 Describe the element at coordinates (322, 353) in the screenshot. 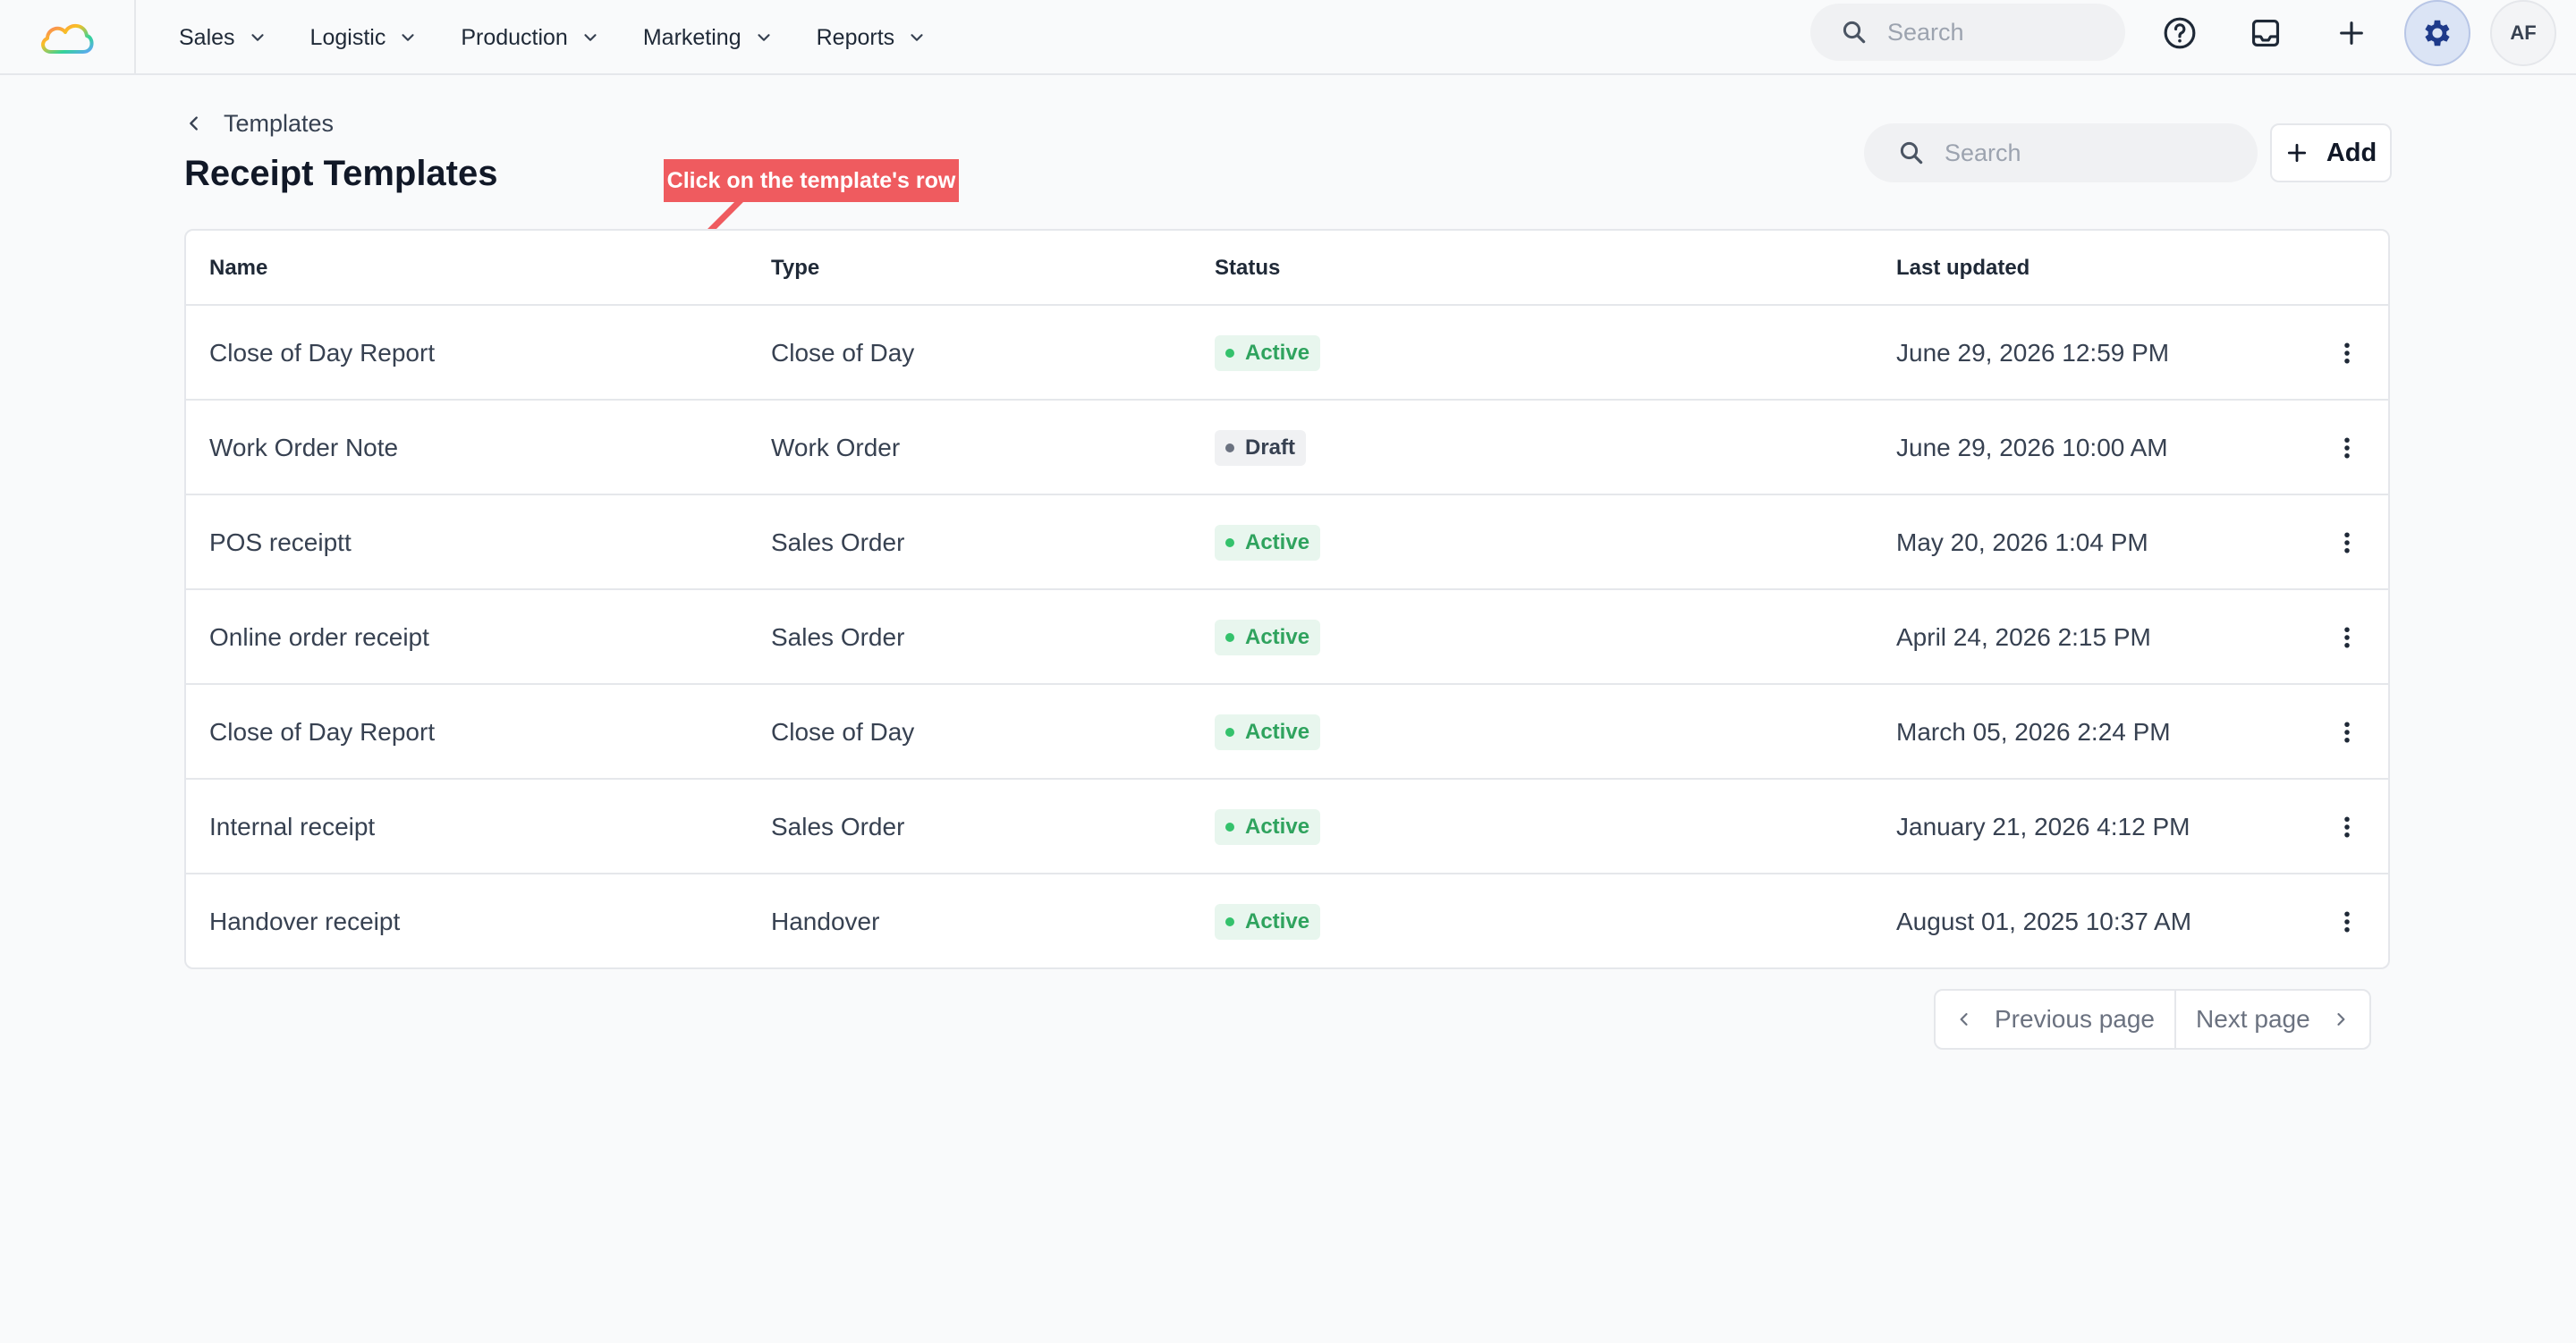

I see `template-name: Close of Day Report` at that location.